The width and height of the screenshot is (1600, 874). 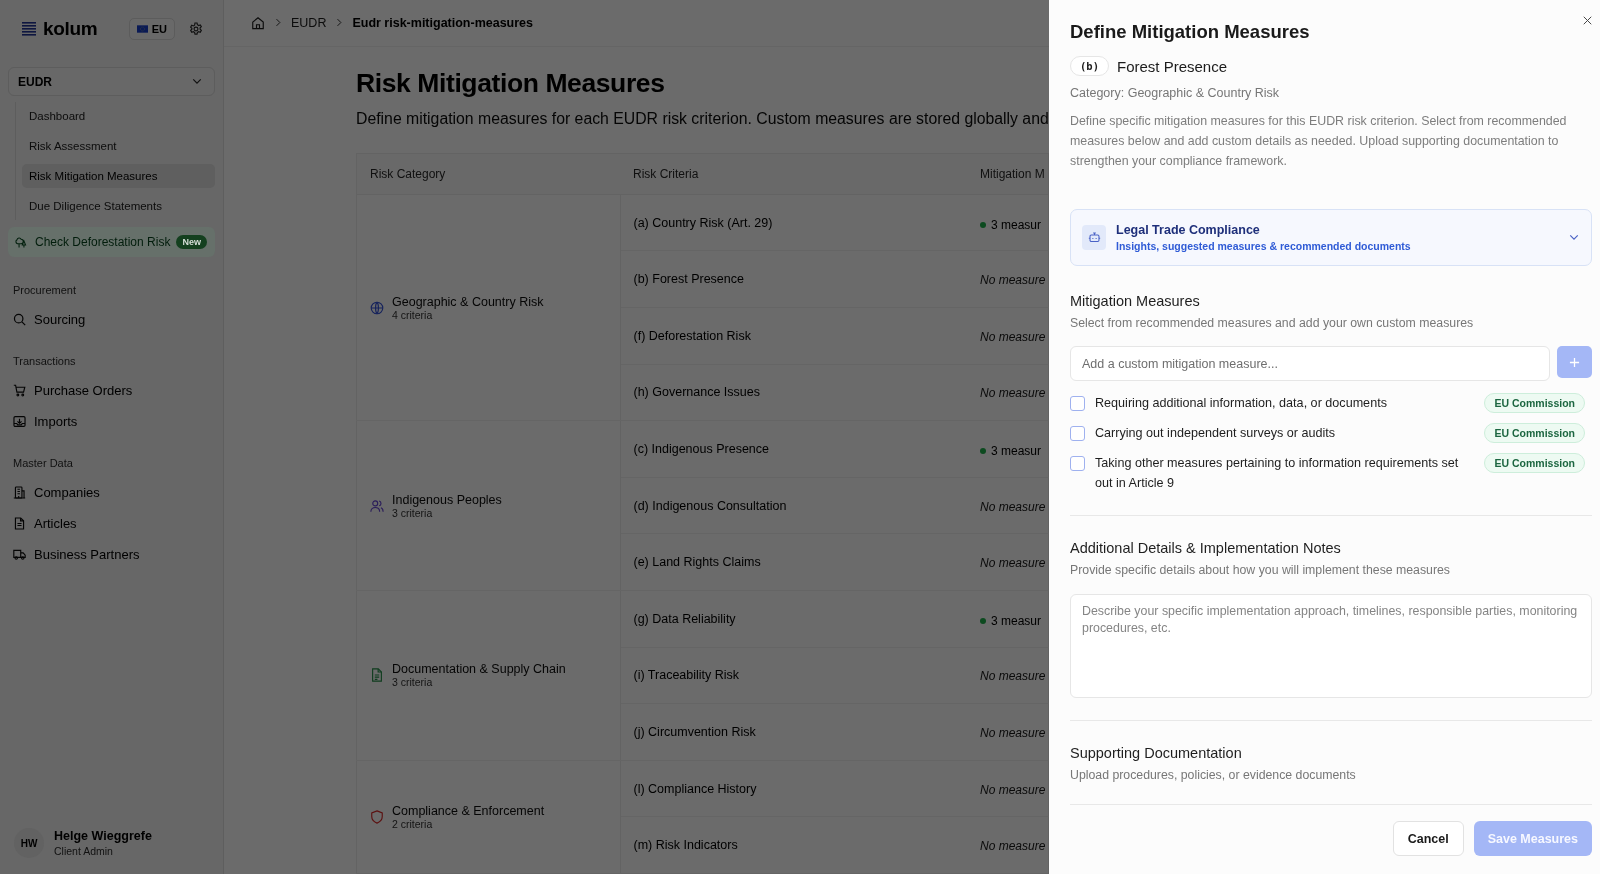 I want to click on download-tray-icon, so click(x=19, y=421).